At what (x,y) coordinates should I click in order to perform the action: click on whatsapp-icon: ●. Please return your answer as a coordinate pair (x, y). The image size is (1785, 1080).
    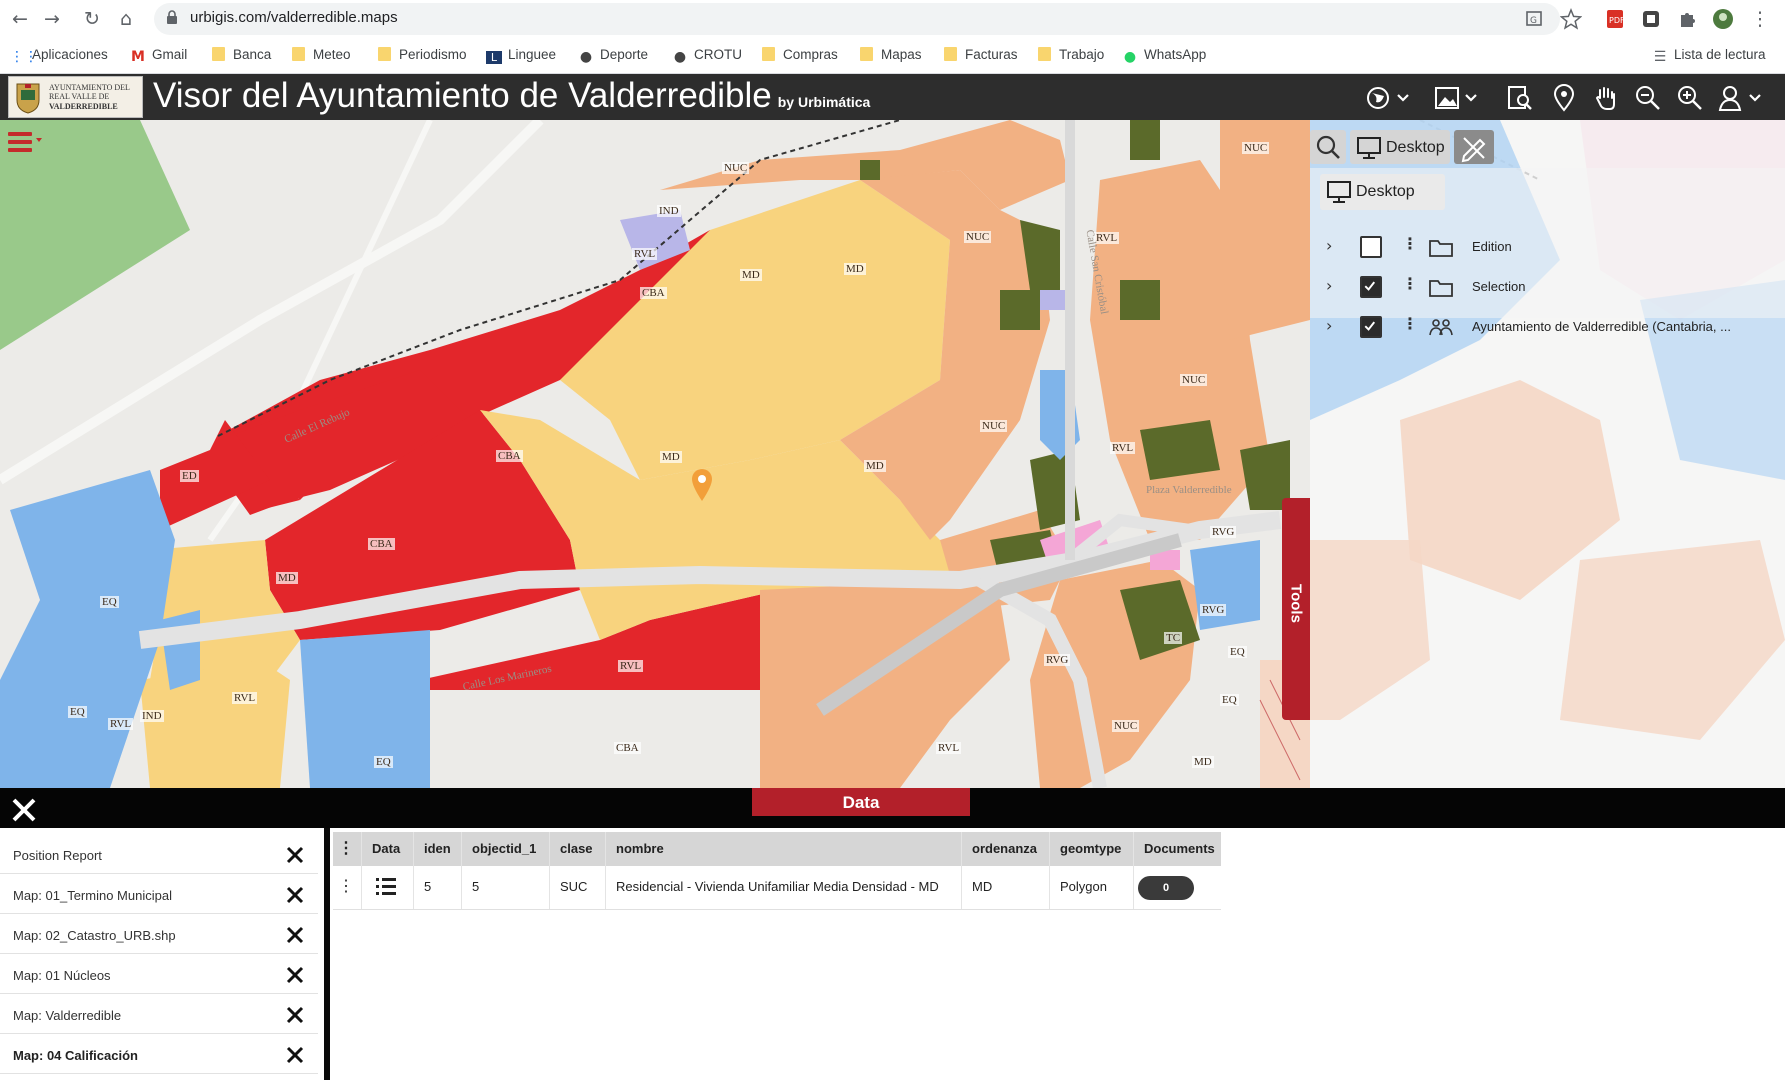
    Looking at the image, I should click on (1130, 57).